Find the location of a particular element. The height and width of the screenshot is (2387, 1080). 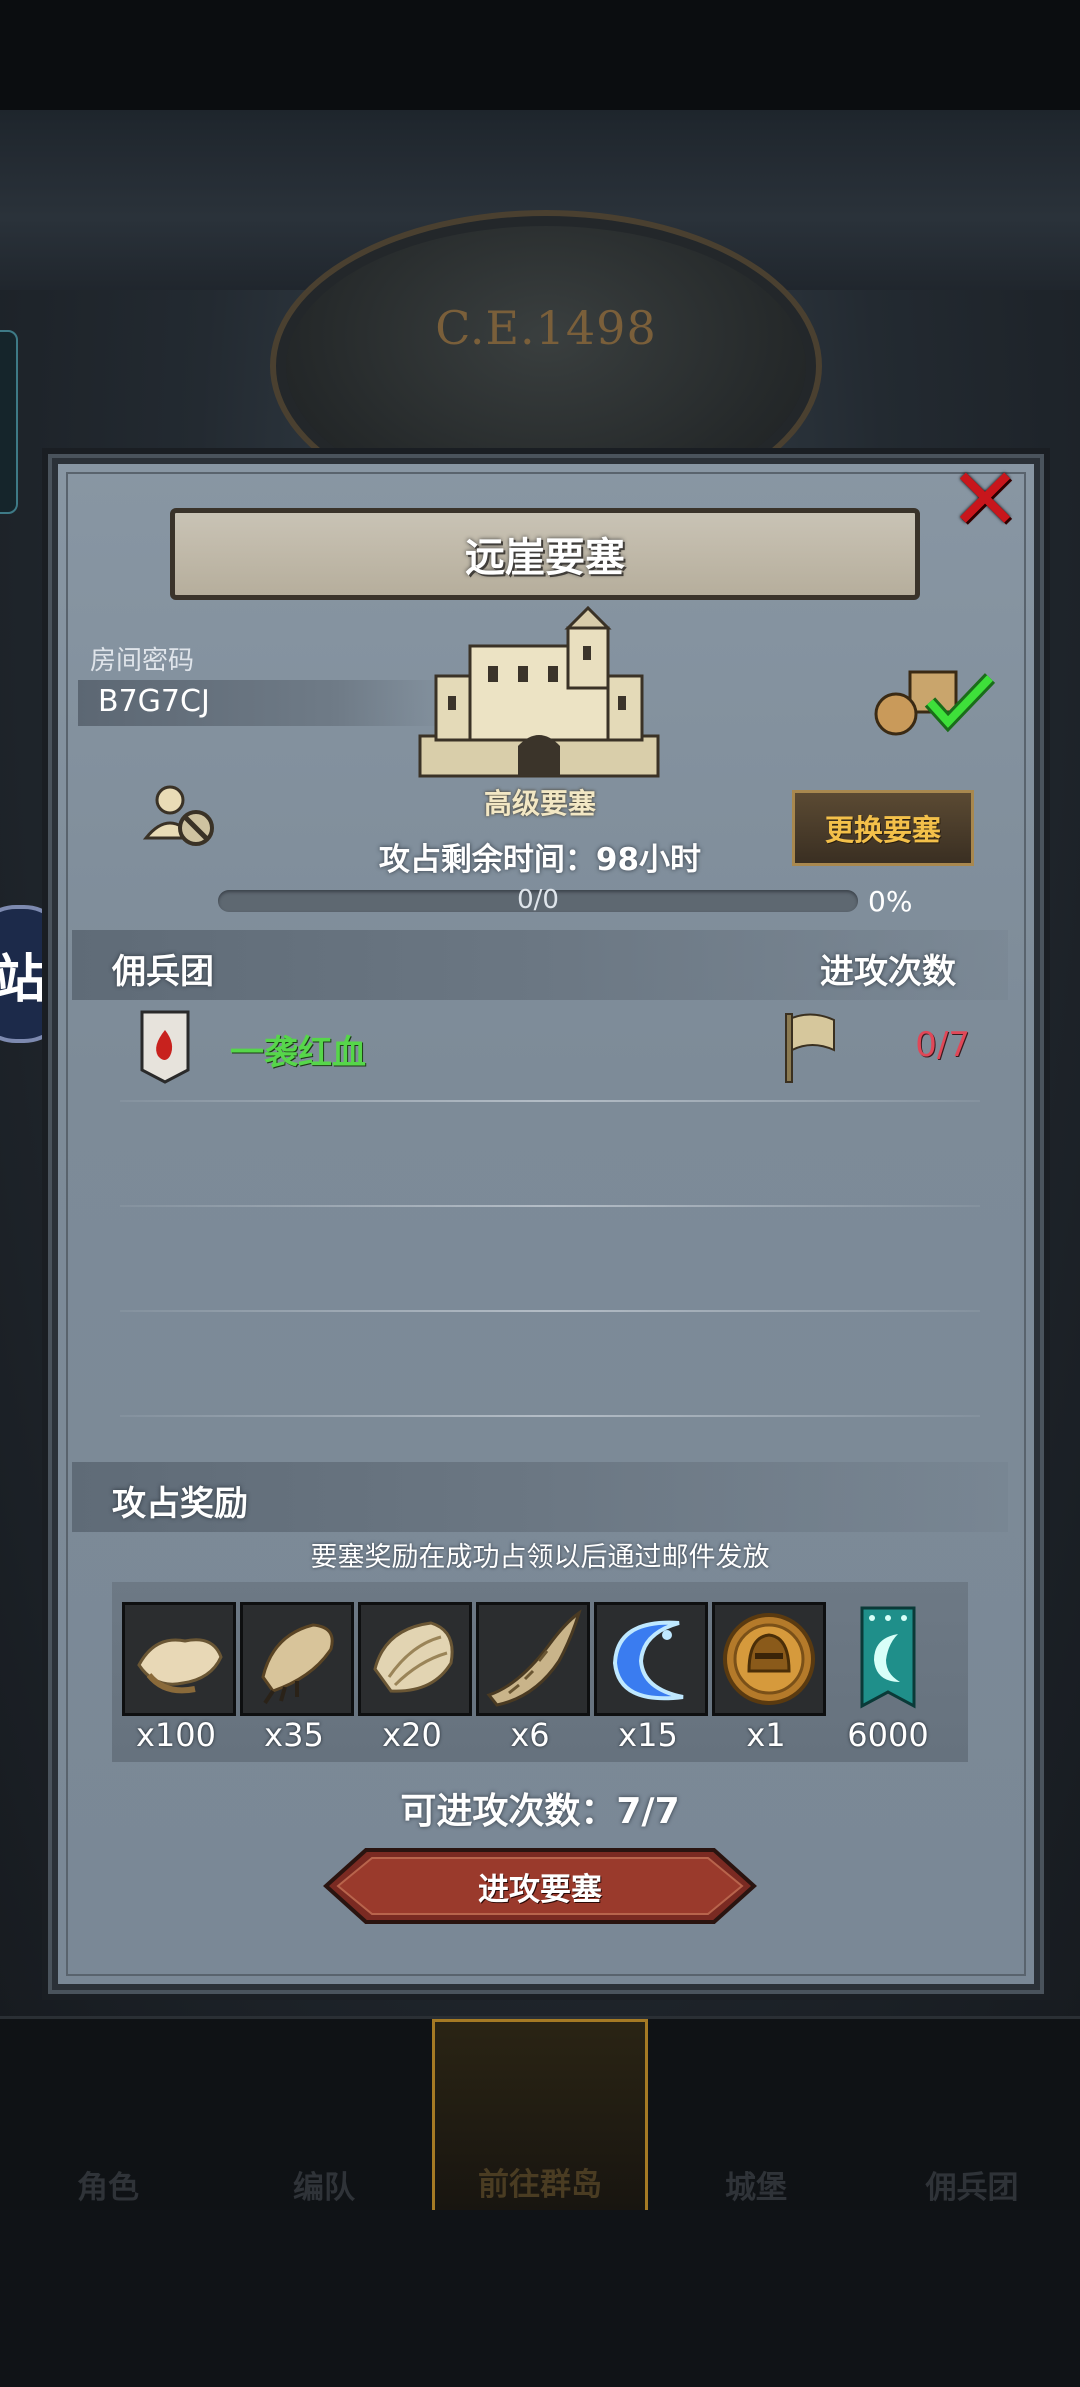

bottom-nav: 角色 编队 前往群岛 城堡 佣兵团 is located at coordinates (540, 2114).